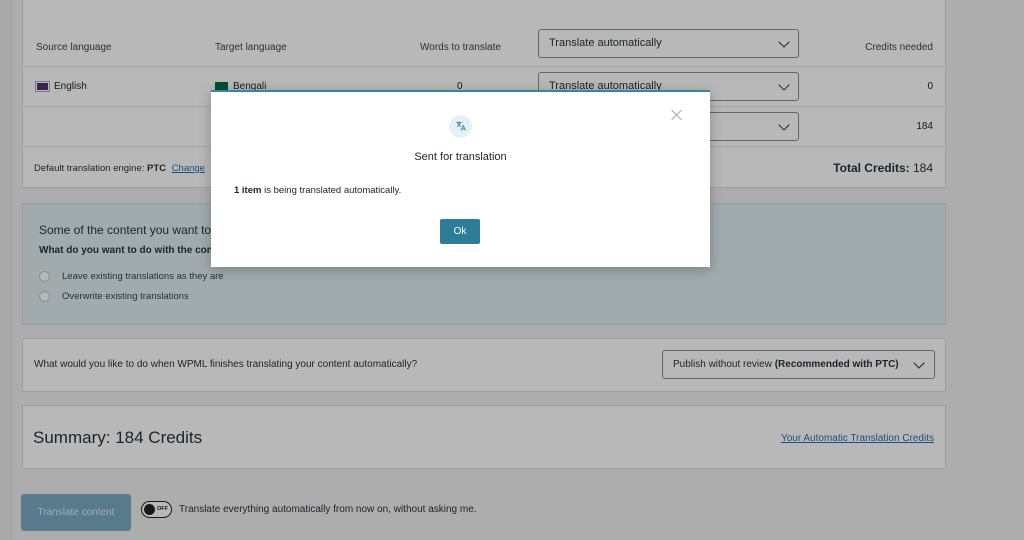 The width and height of the screenshot is (1024, 540). I want to click on close-icon, so click(677, 115).